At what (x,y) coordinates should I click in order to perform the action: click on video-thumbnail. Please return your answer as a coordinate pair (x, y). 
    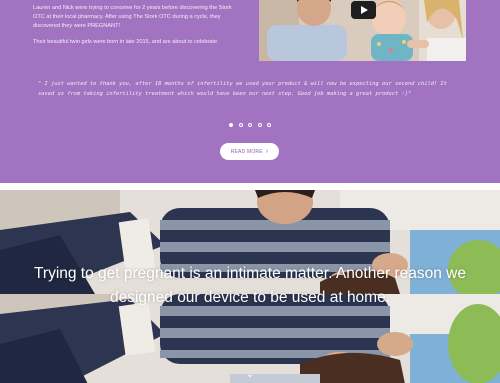
    Looking at the image, I should click on (362, 30).